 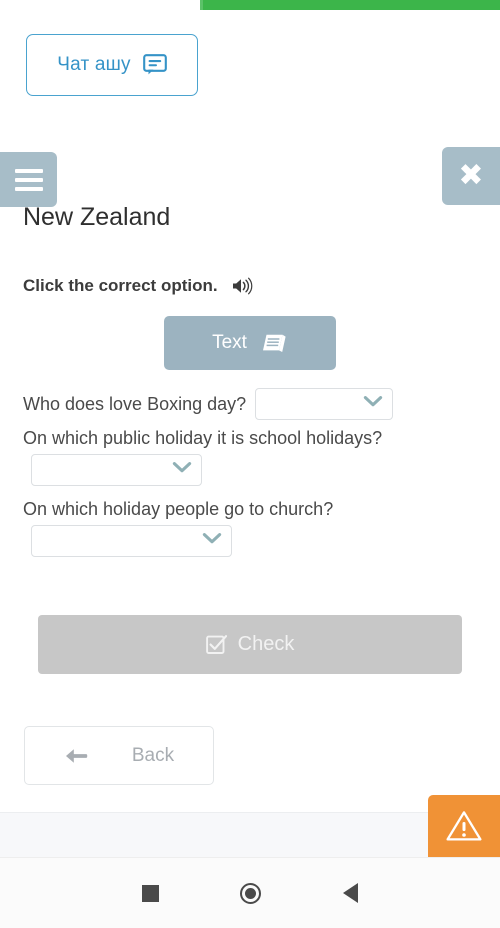 What do you see at coordinates (178, 509) in the screenshot?
I see `question-text: On which holiday people go to church?` at bounding box center [178, 509].